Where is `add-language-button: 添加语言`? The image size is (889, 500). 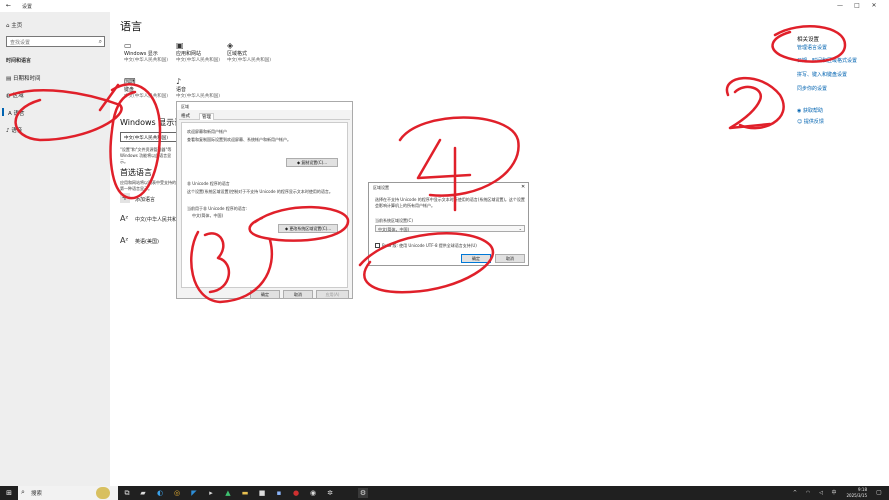 add-language-button: 添加语言 is located at coordinates (145, 199).